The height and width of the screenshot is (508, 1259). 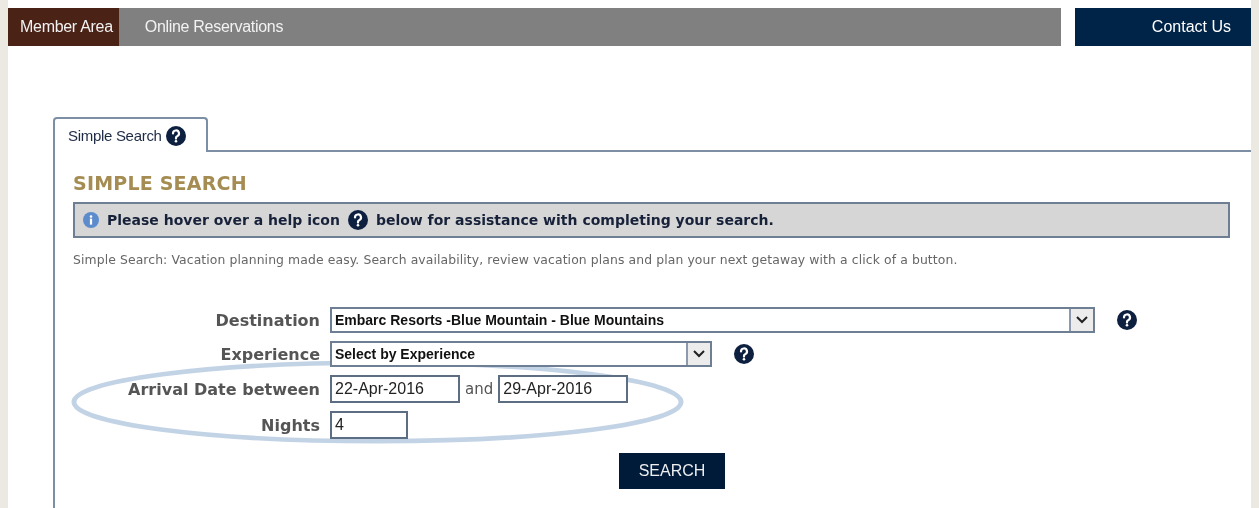 What do you see at coordinates (672, 471) in the screenshot?
I see `search-button: SEARCH` at bounding box center [672, 471].